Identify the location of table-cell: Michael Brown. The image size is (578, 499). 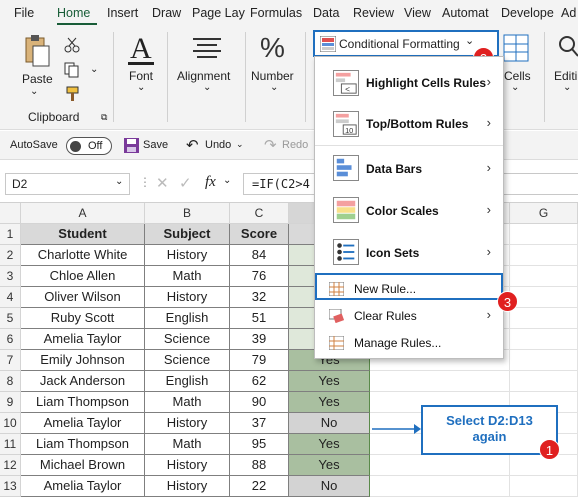
(83, 465).